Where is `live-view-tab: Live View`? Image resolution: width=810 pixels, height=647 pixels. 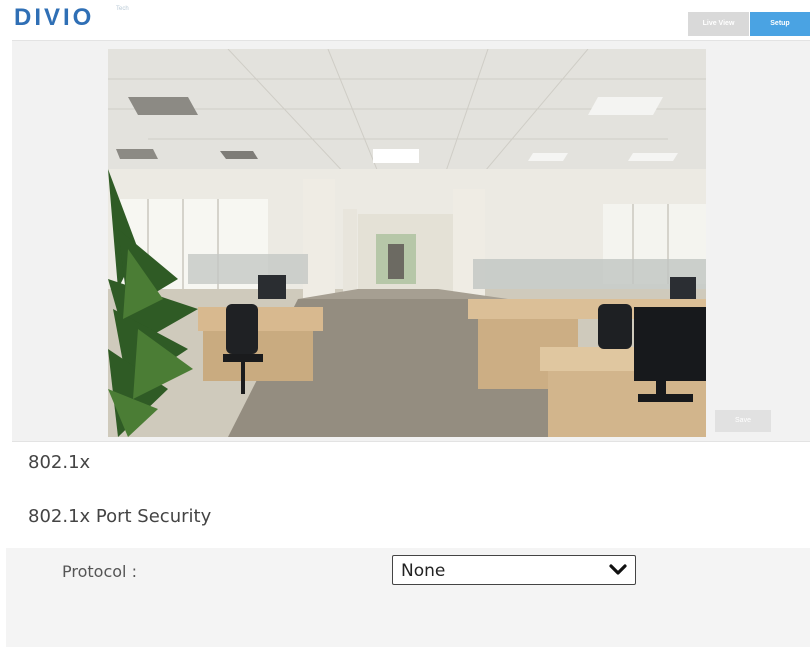 live-view-tab: Live View is located at coordinates (718, 24).